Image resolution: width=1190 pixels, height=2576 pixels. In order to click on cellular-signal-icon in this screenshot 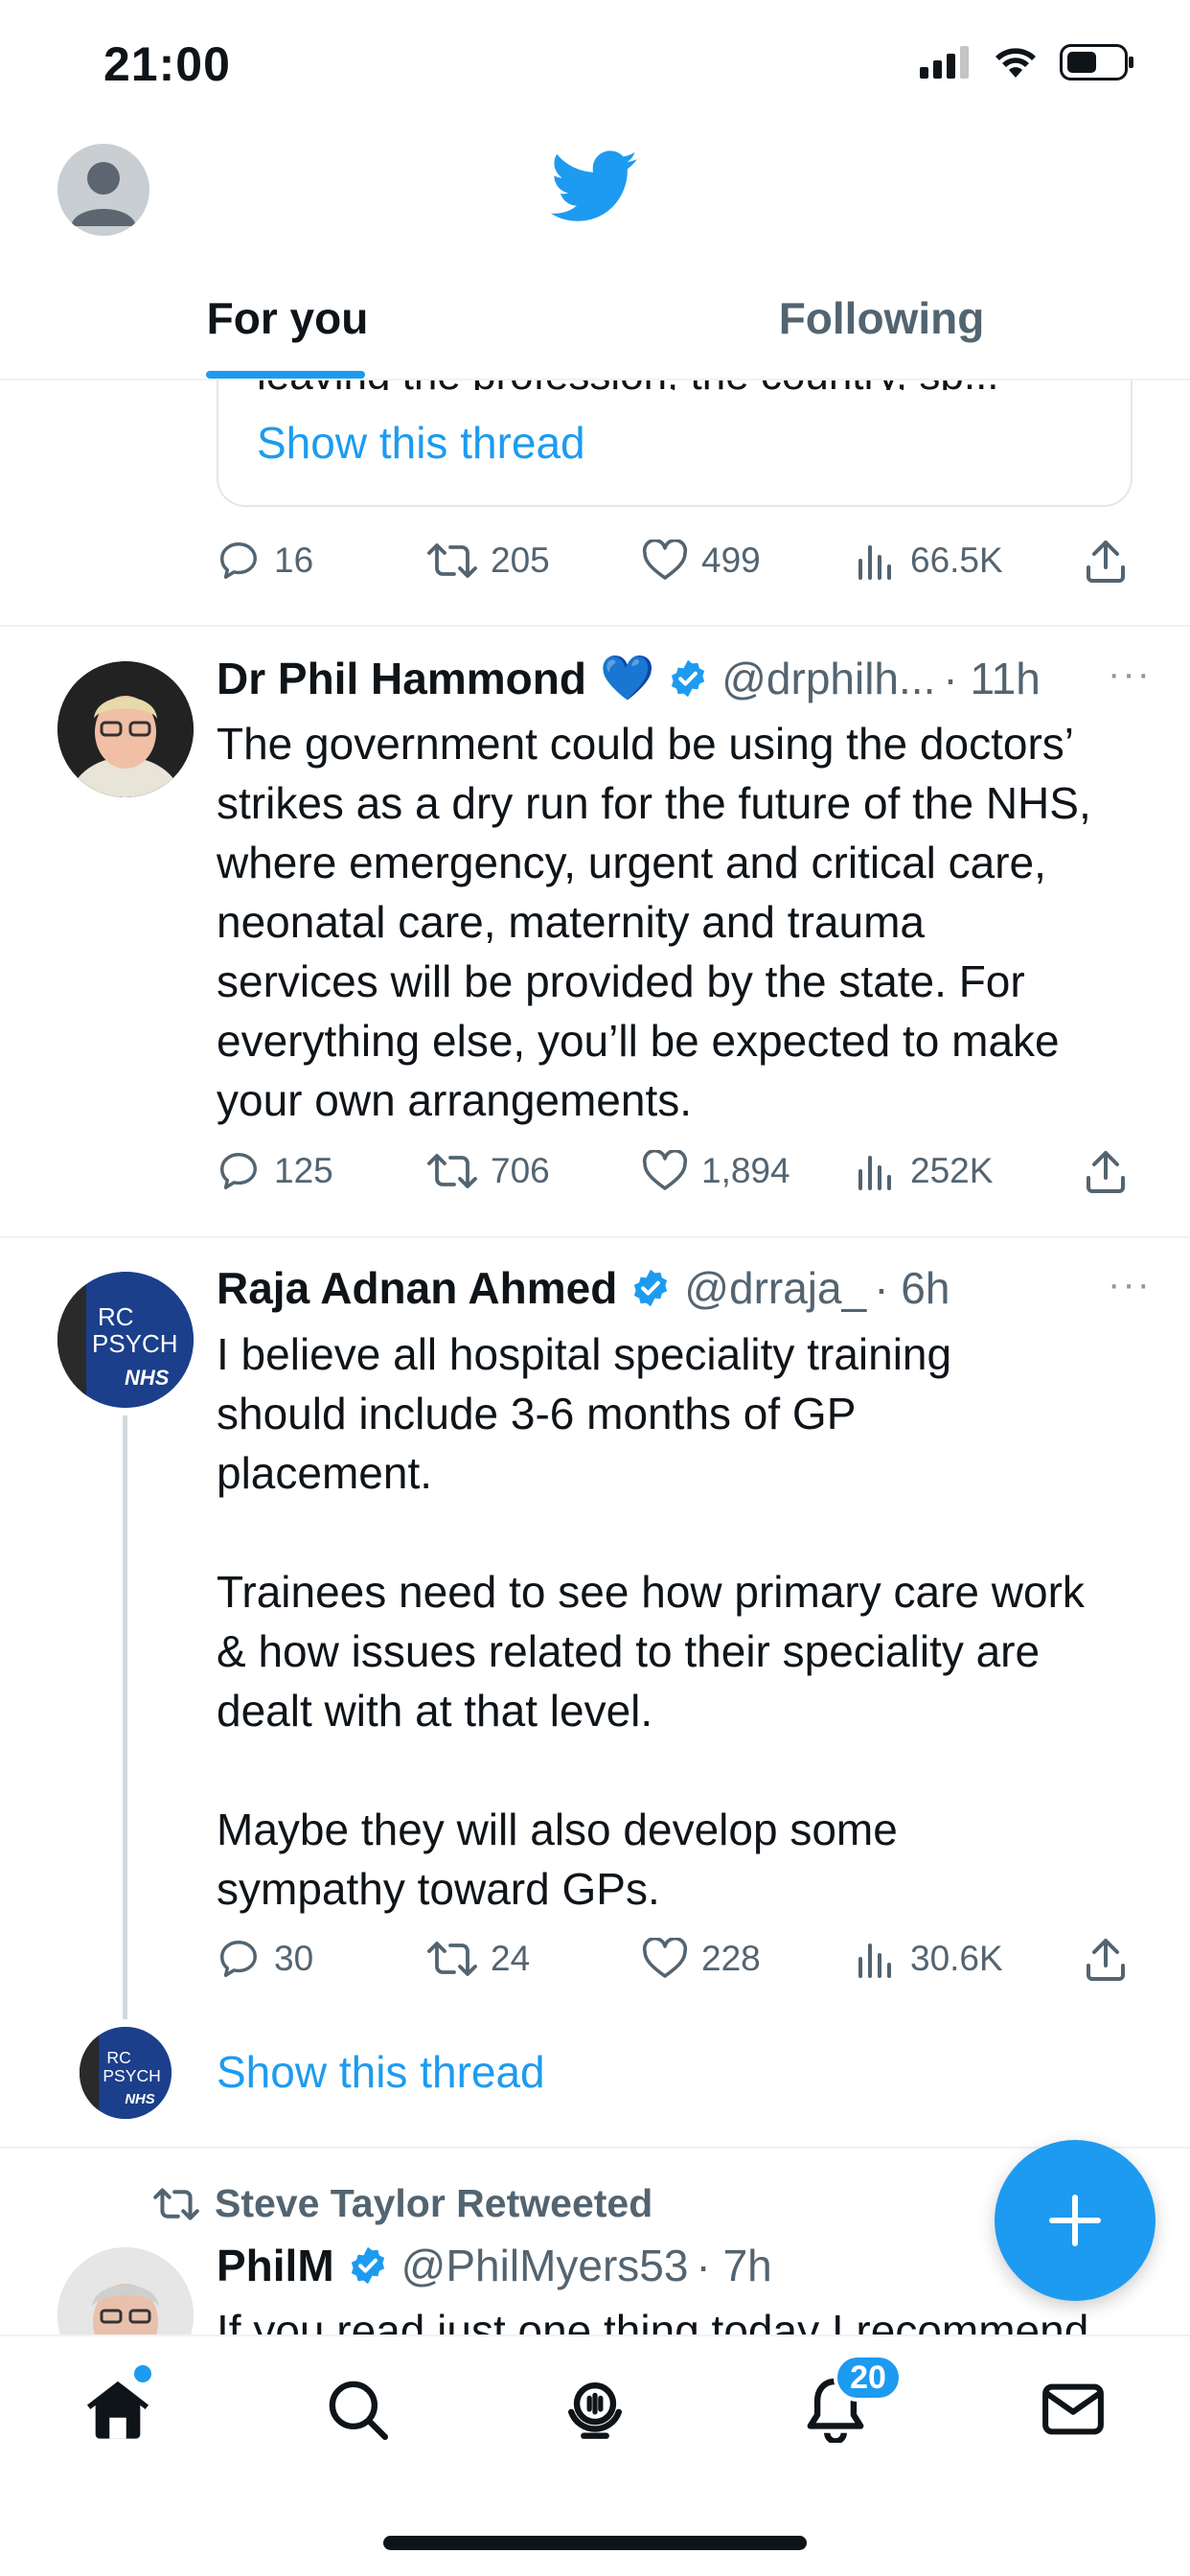, I will do `click(945, 63)`.